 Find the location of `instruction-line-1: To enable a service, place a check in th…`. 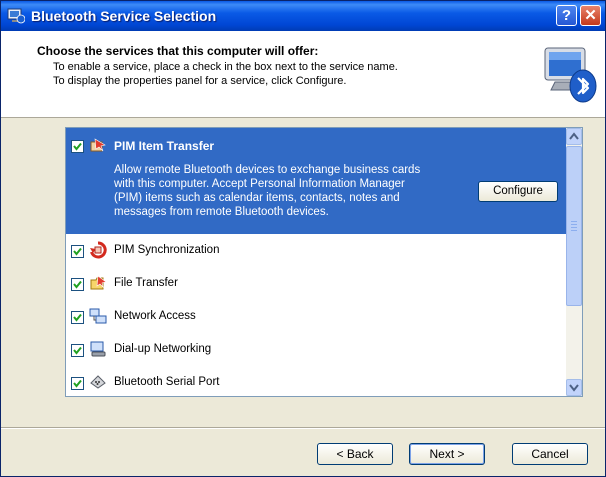

instruction-line-1: To enable a service, place a check in th… is located at coordinates (225, 67).